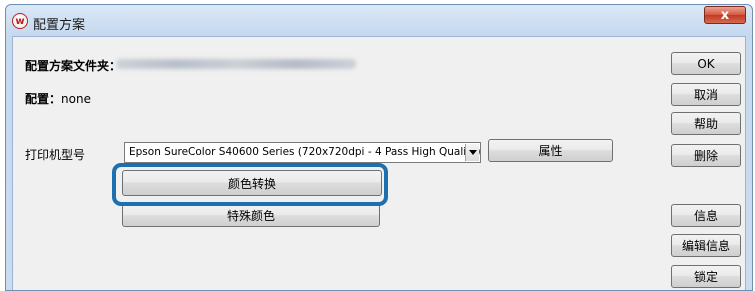  Describe the element at coordinates (43, 99) in the screenshot. I see `config-label: 配置：` at that location.